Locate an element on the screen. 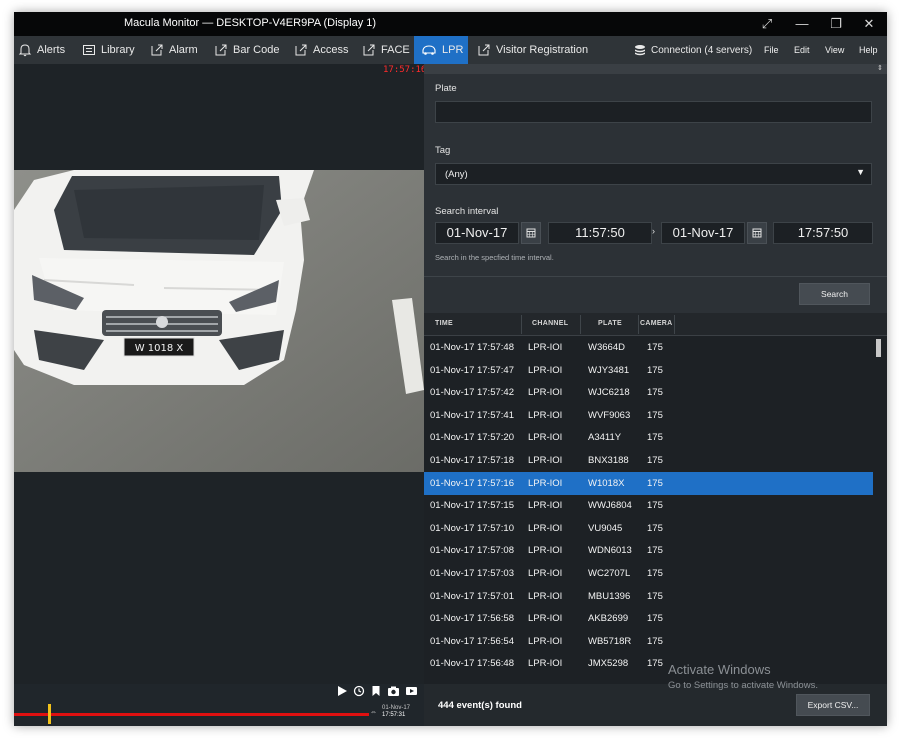 Image resolution: width=900 pixels, height=738 pixels. from-time-field: 11:57:50 is located at coordinates (600, 233).